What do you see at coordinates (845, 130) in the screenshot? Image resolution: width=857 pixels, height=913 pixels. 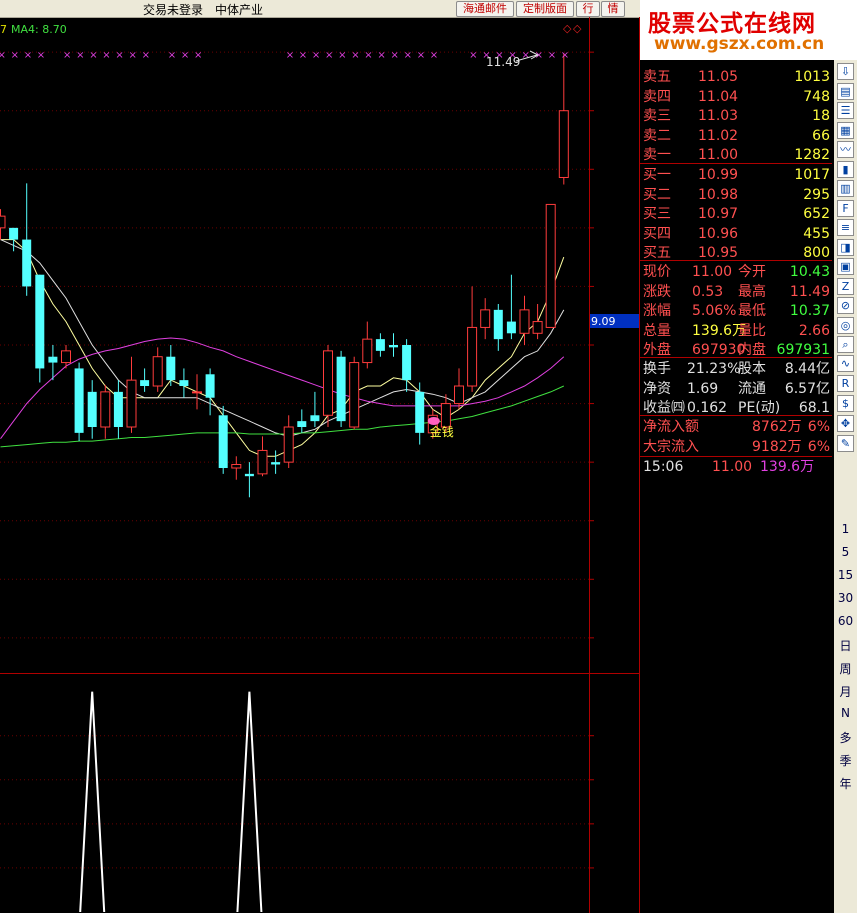 I see `doc2-icon: ▦` at bounding box center [845, 130].